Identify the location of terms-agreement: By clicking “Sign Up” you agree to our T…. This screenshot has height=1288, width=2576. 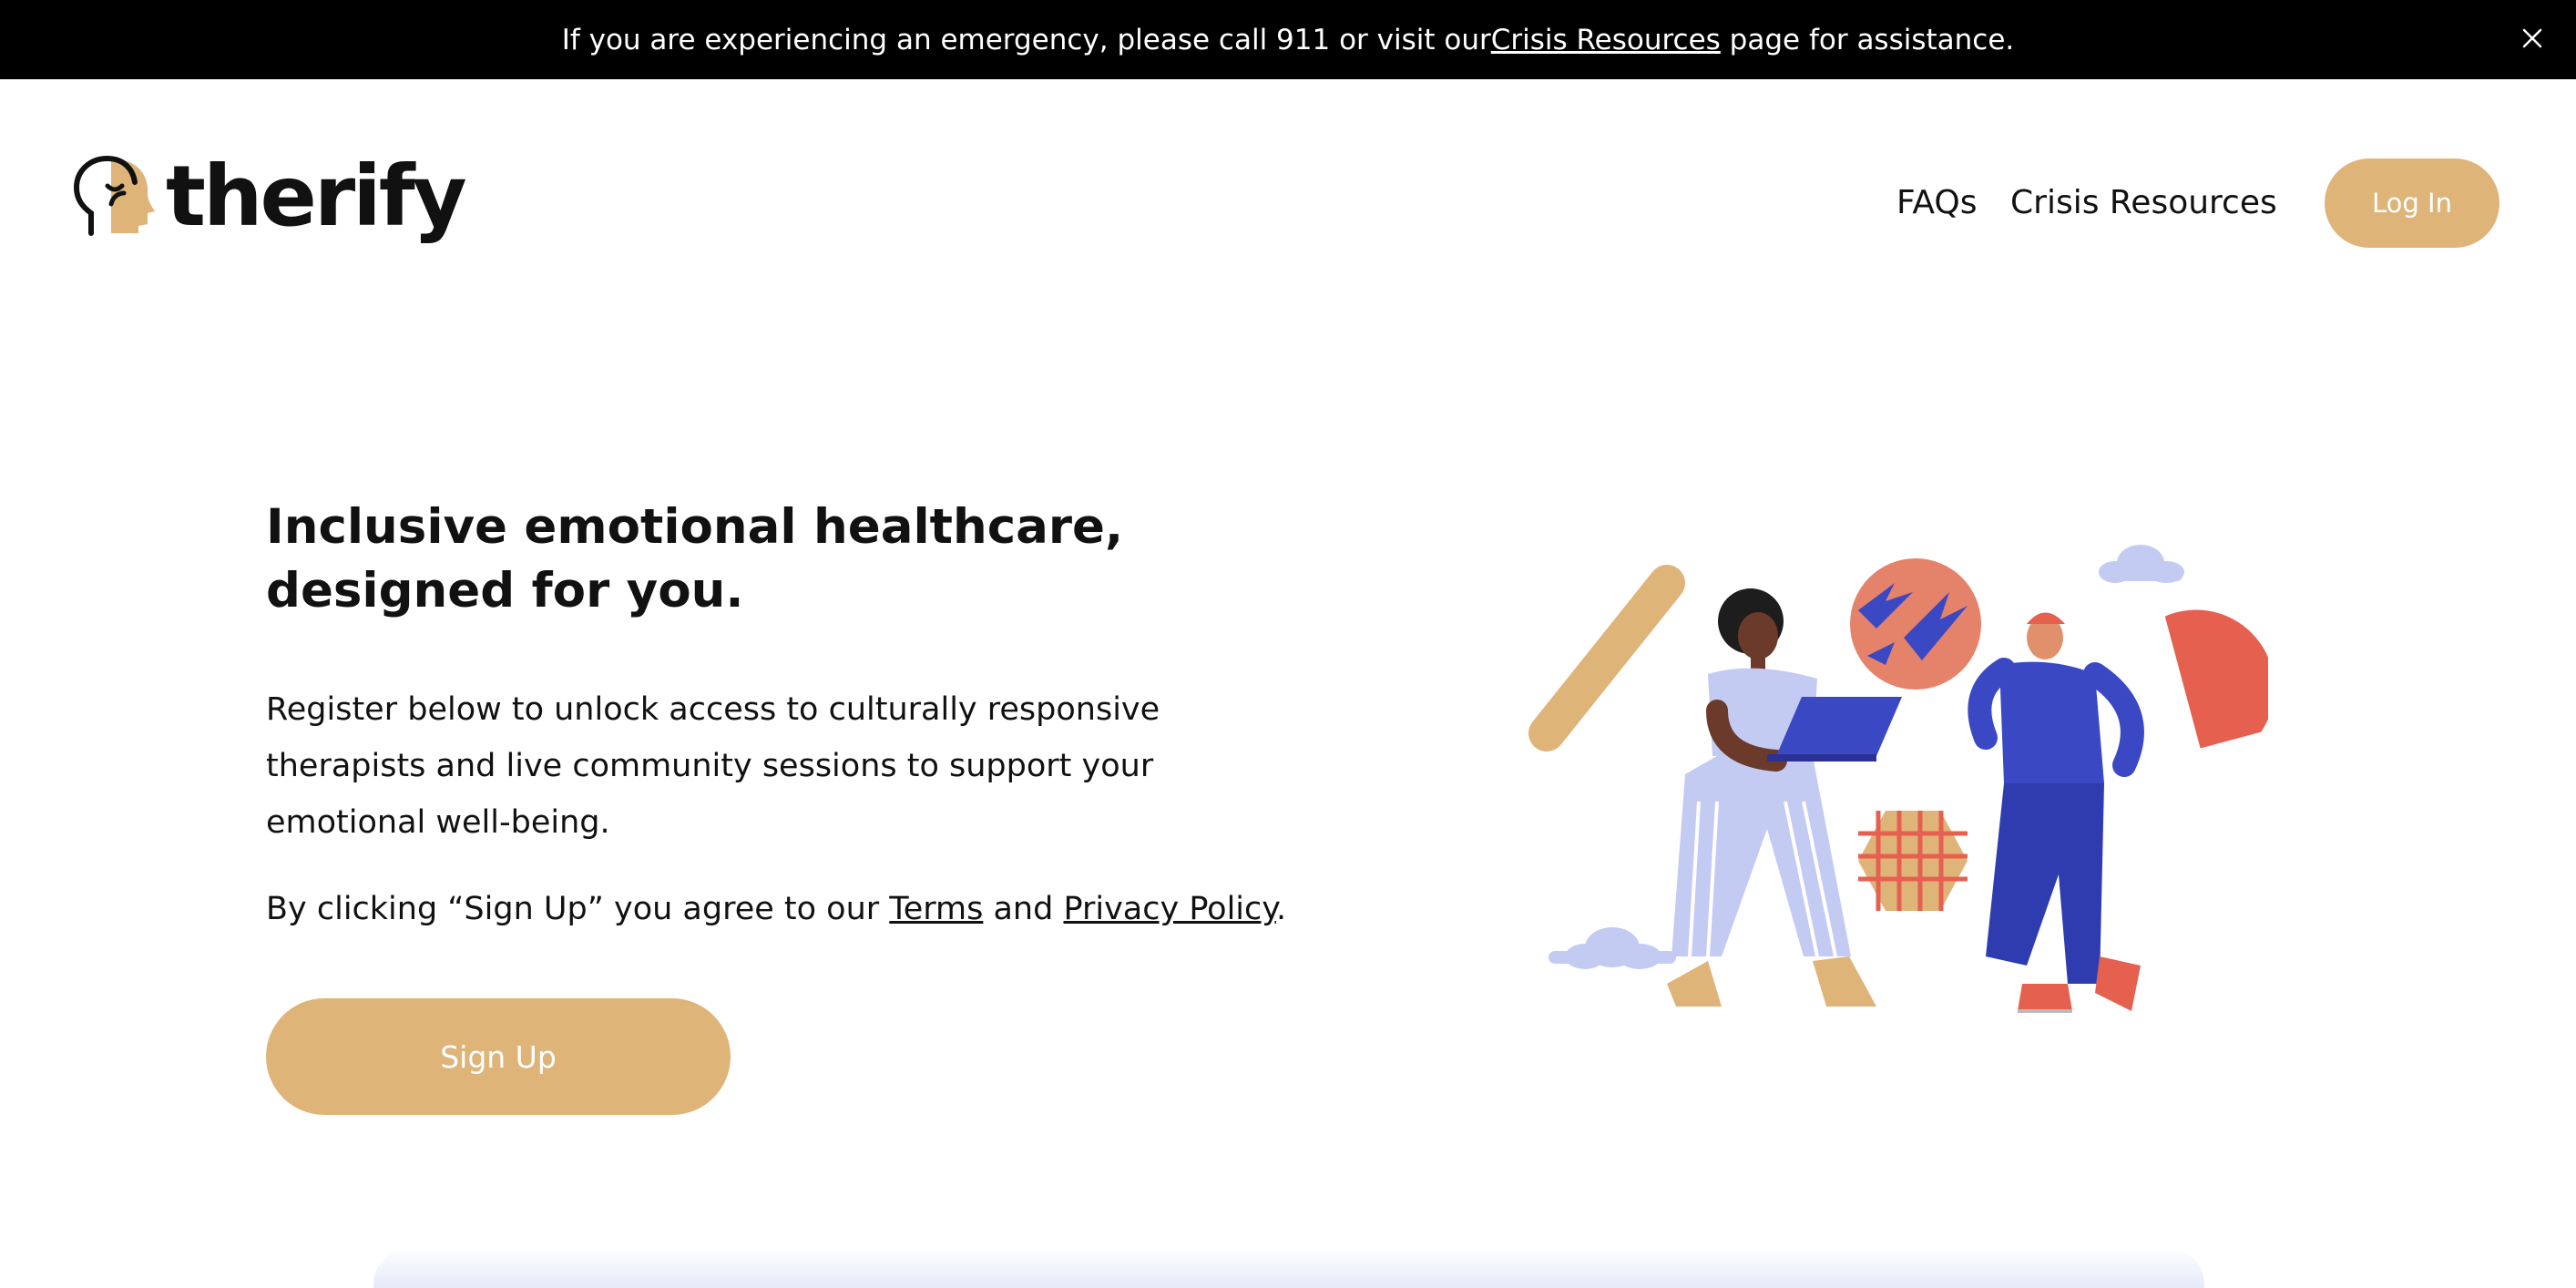
(812, 909).